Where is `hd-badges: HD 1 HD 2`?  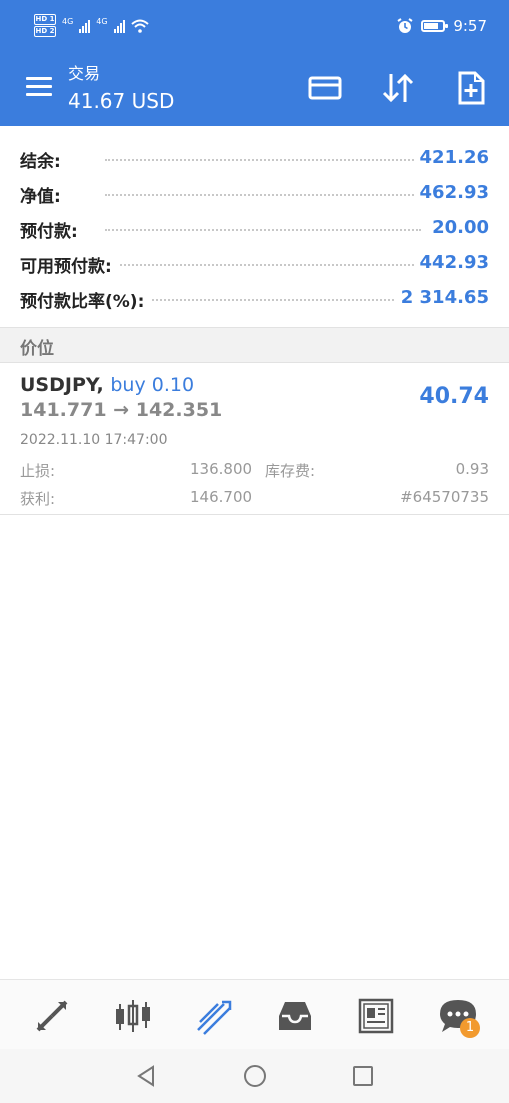 hd-badges: HD 1 HD 2 is located at coordinates (45, 25).